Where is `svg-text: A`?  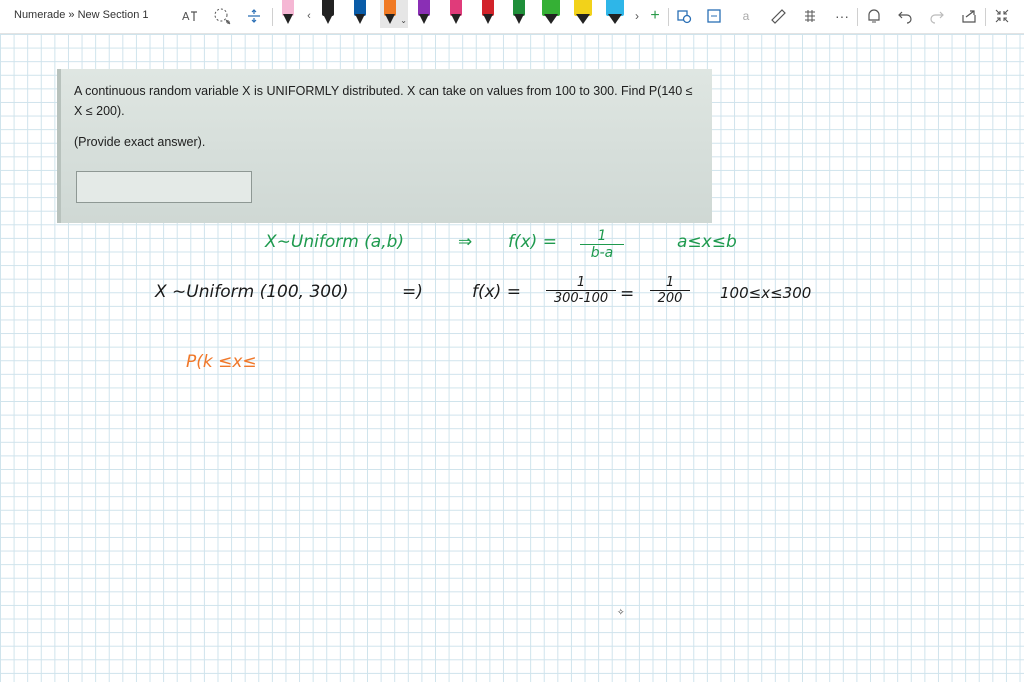
svg-text: A is located at coordinates (186, 16).